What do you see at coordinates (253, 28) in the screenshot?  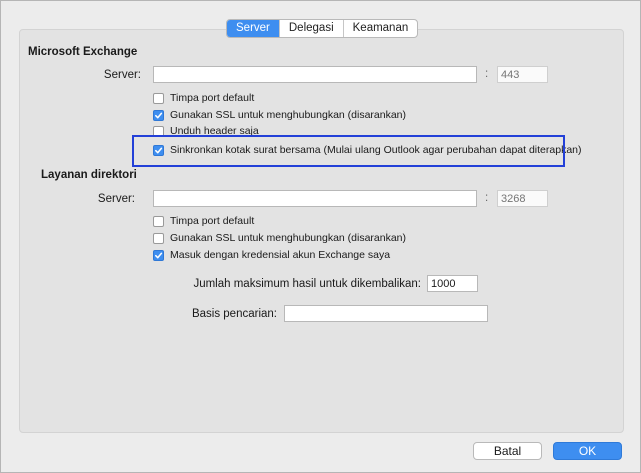 I see `tab-server: Server` at bounding box center [253, 28].